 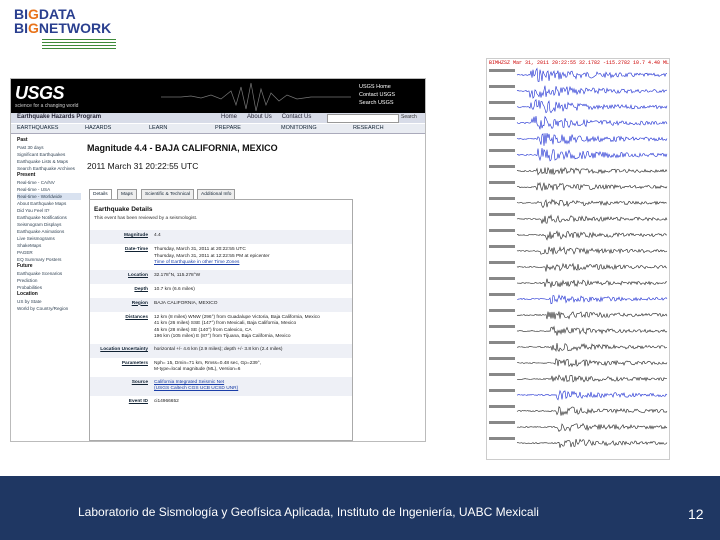 I want to click on sidebar-item: Prediction, so click(x=49, y=280).